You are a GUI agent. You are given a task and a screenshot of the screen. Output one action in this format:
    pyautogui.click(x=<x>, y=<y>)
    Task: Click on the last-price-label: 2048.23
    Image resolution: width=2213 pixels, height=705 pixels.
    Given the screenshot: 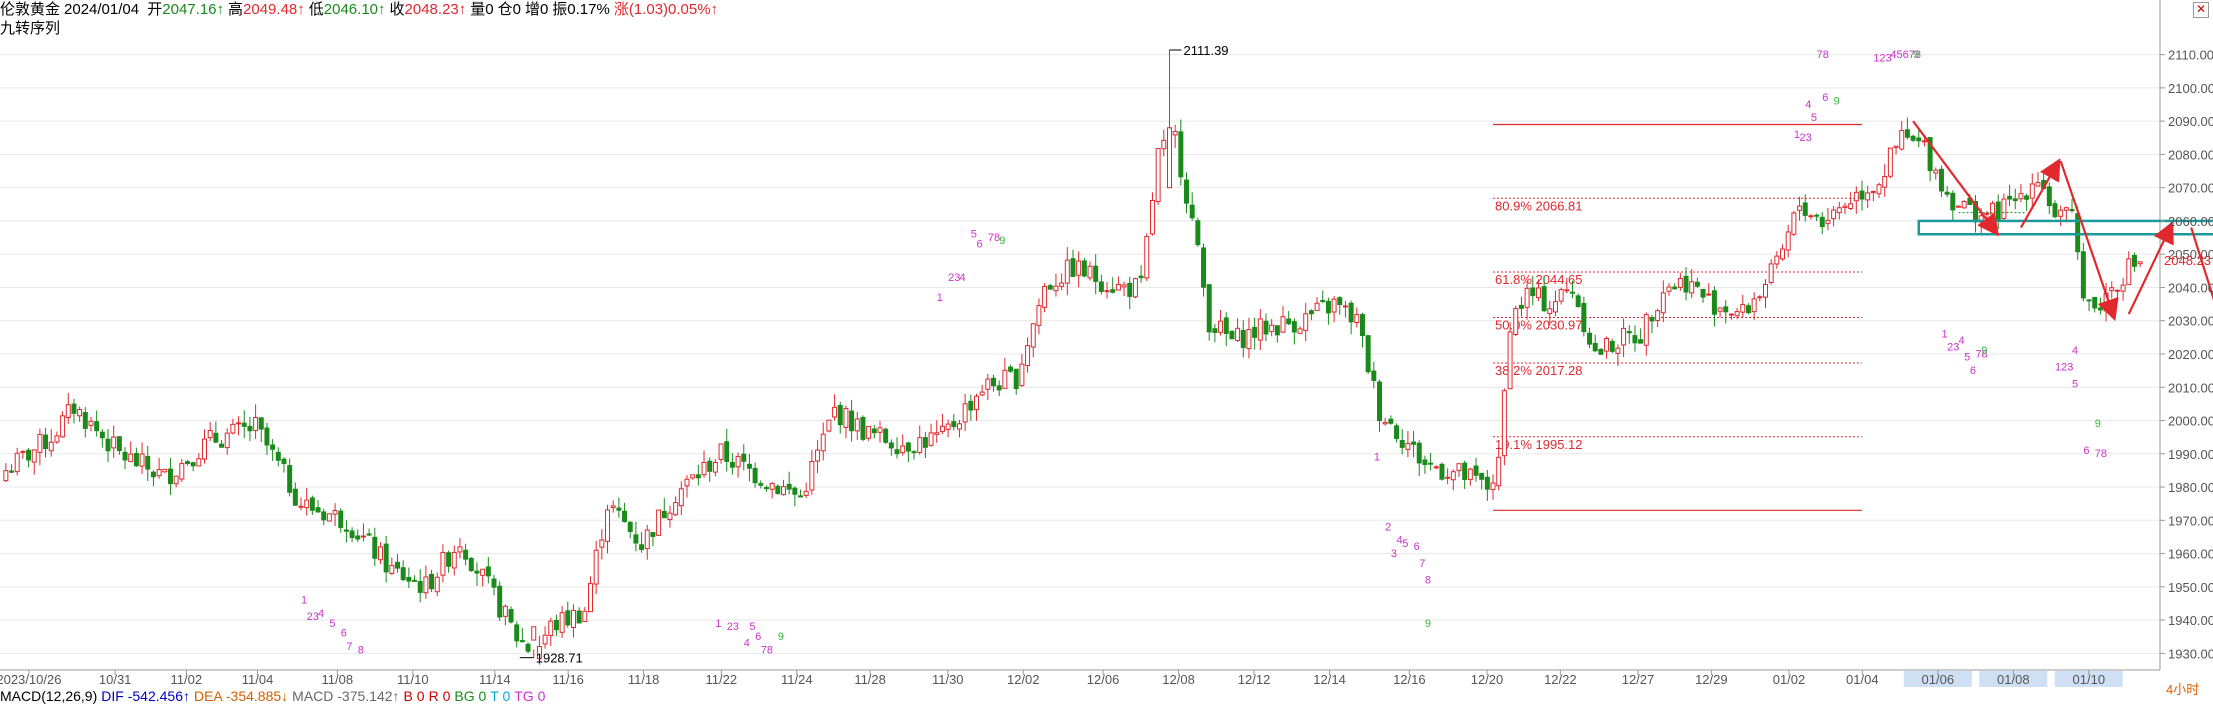 What is the action you would take?
    pyautogui.click(x=2187, y=260)
    